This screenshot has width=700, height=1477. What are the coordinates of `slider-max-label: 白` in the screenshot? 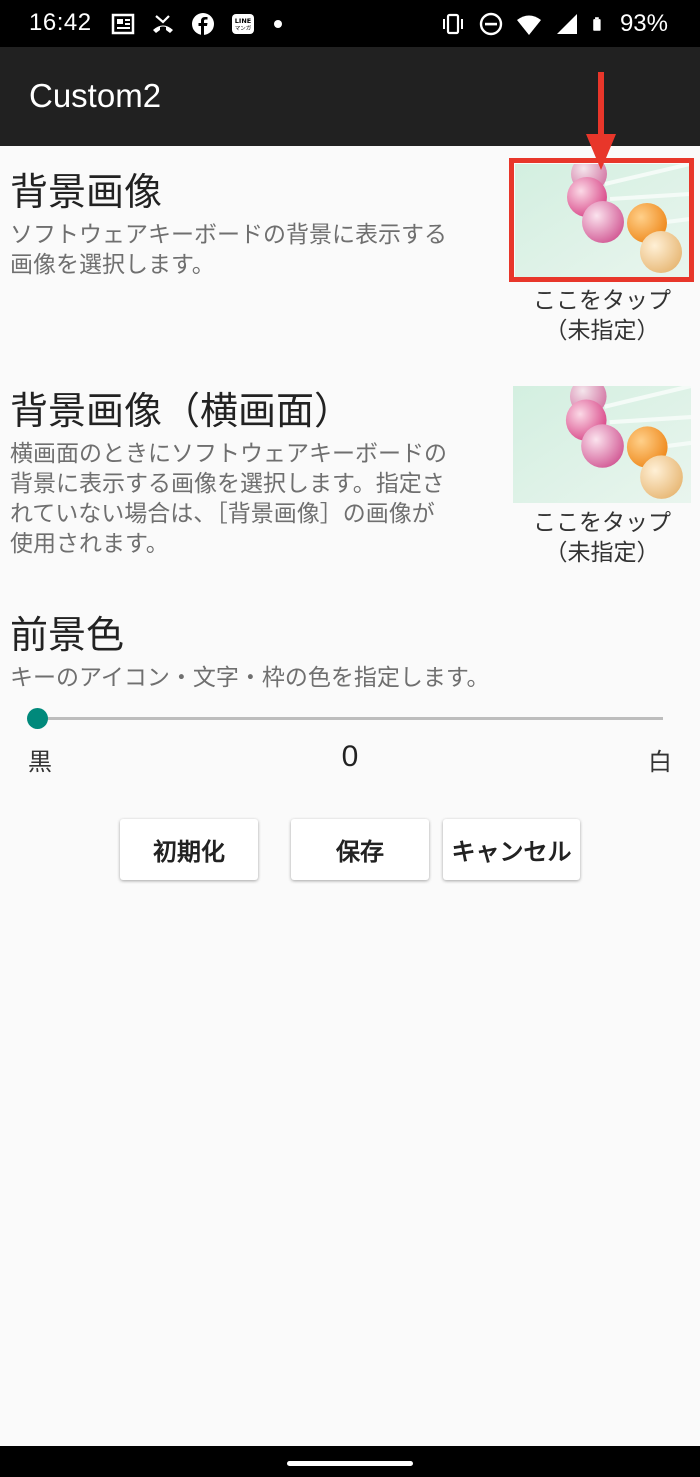 It's located at (660, 762).